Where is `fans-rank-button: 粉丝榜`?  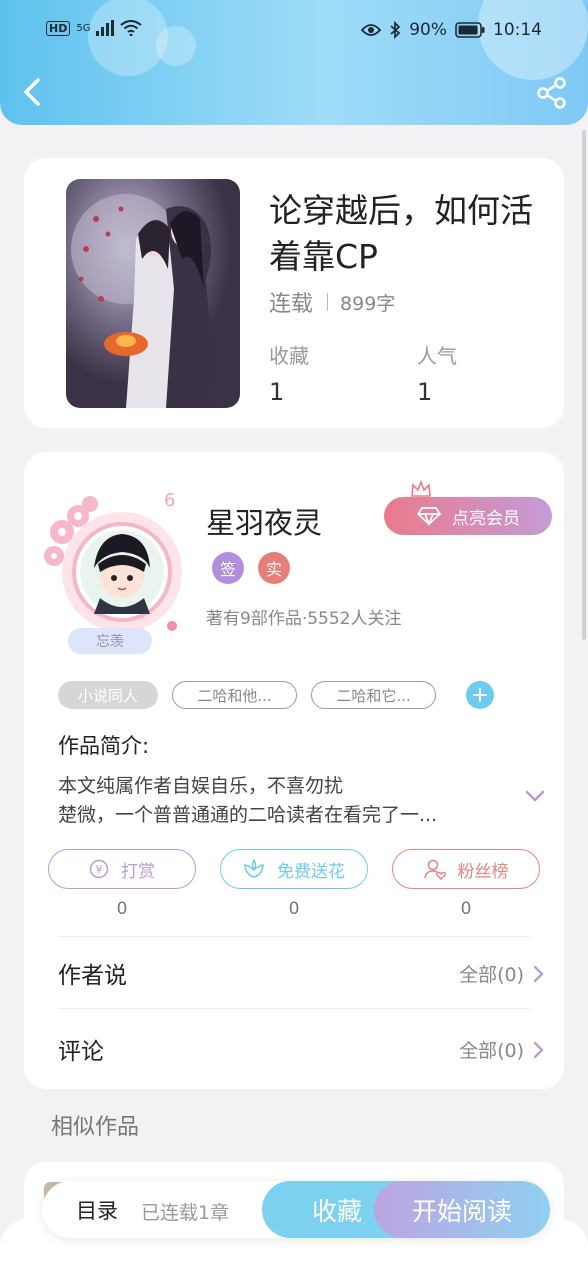
fans-rank-button: 粉丝榜 is located at coordinates (466, 869).